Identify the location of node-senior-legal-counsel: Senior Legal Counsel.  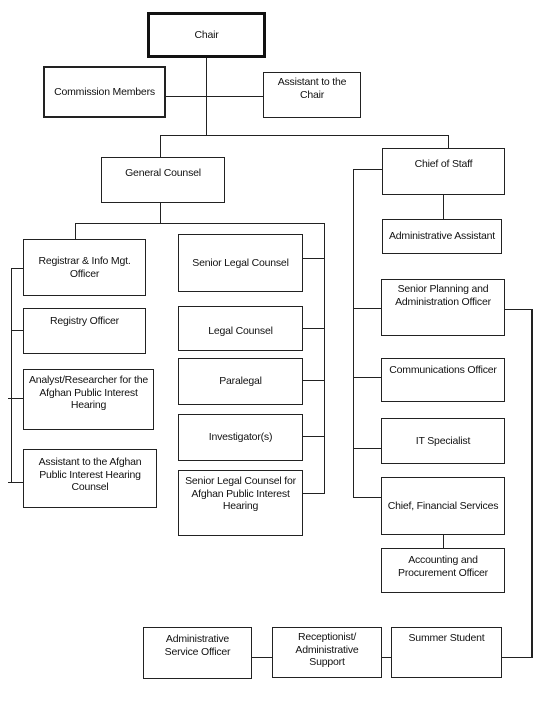
(240, 263).